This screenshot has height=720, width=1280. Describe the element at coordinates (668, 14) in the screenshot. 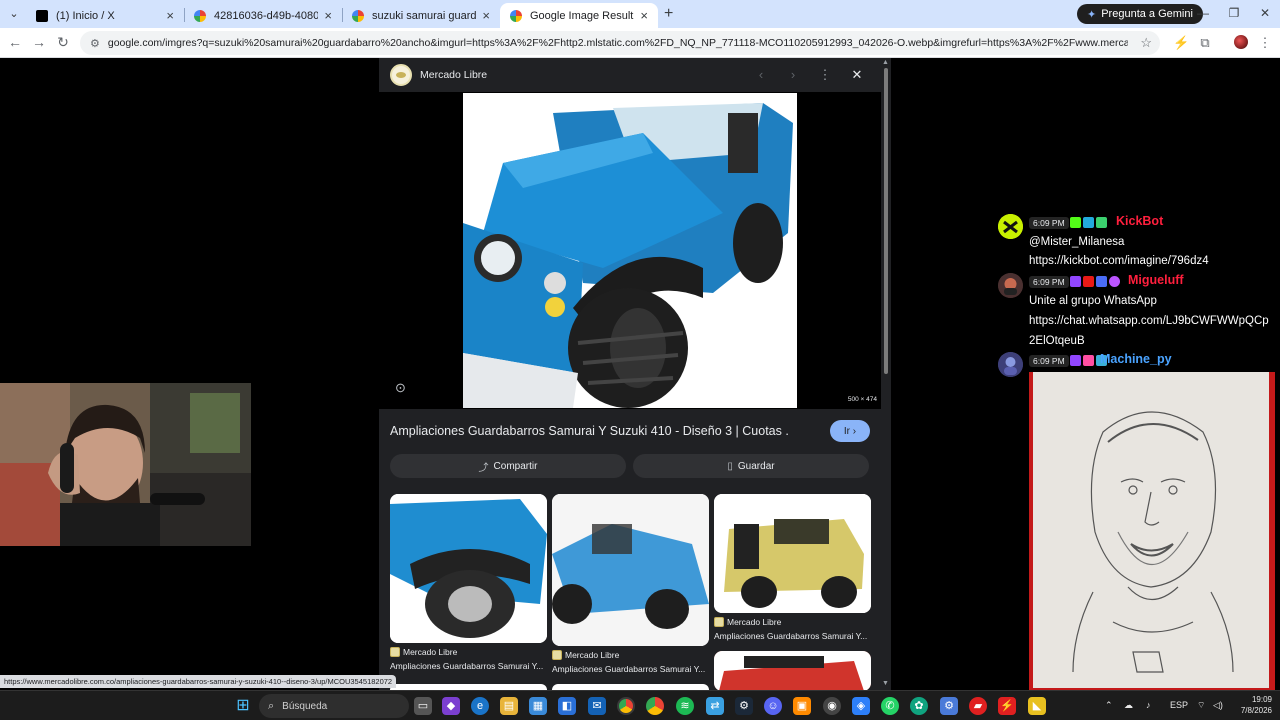

I see `new-tab-button: +` at that location.